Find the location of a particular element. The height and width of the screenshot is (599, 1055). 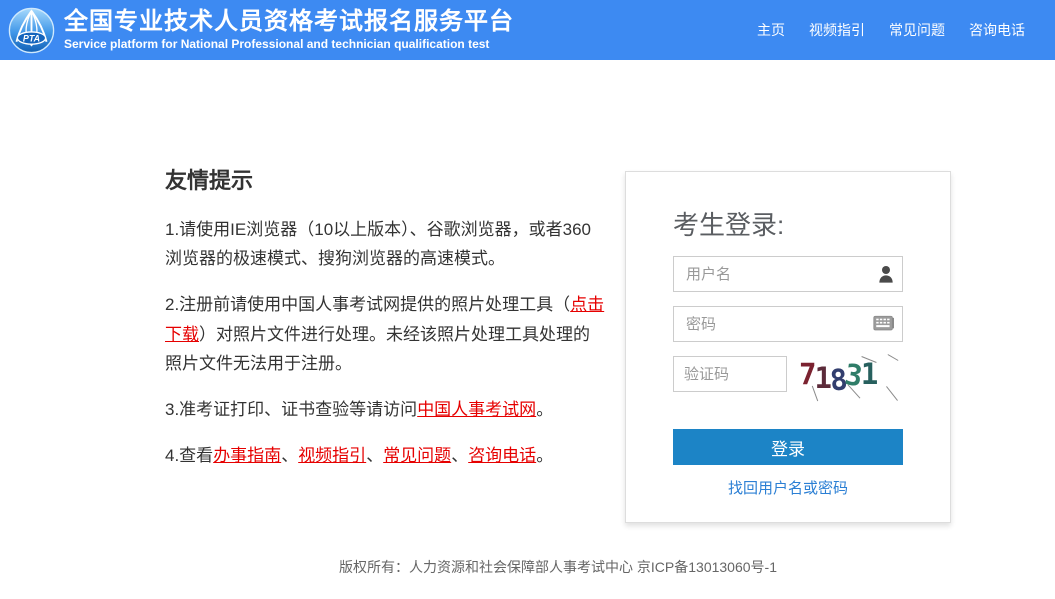

password-field is located at coordinates (788, 324).